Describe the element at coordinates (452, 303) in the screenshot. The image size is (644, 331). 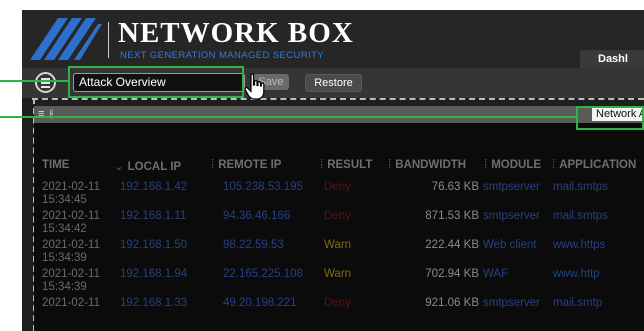
I see `row-bandwidth: 921.06 KB` at that location.